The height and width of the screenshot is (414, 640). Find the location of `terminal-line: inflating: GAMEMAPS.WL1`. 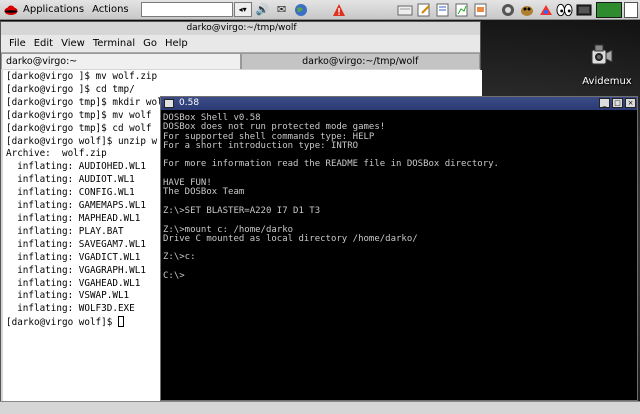

terminal-line: inflating: GAMEMAPS.WL1 is located at coordinates (76, 206).